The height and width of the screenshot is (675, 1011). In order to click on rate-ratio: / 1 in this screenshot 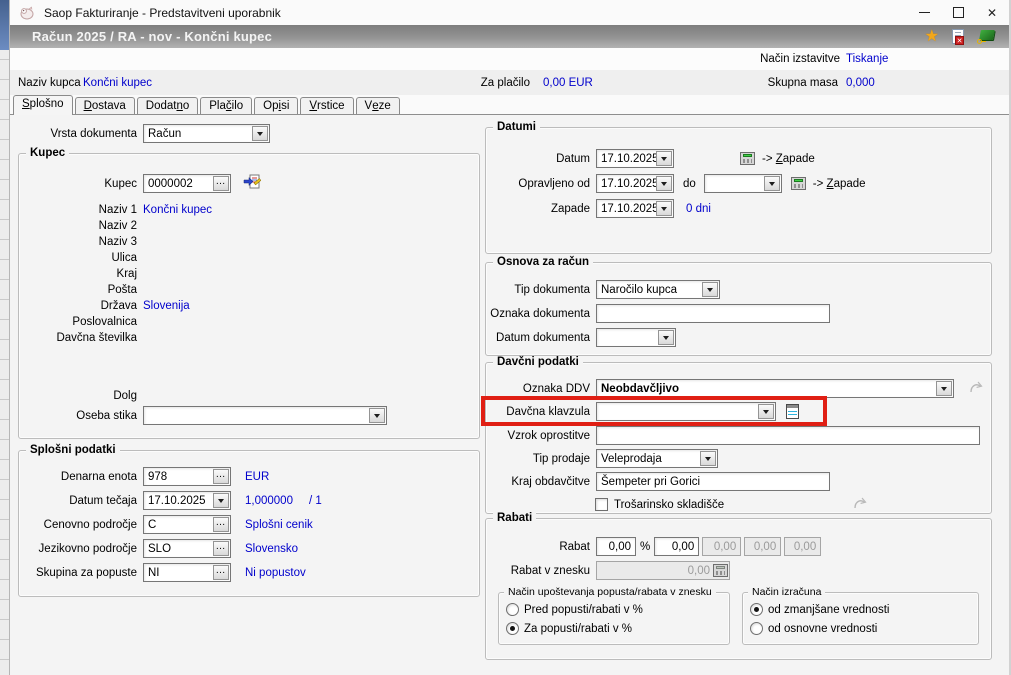, I will do `click(315, 500)`.